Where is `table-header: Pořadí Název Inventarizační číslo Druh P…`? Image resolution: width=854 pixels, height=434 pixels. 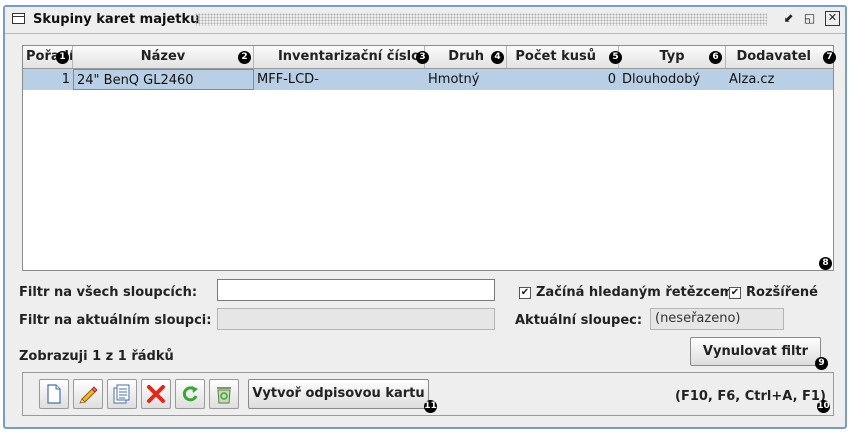 table-header: Pořadí Název Inventarizační číslo Druh P… is located at coordinates (429, 57).